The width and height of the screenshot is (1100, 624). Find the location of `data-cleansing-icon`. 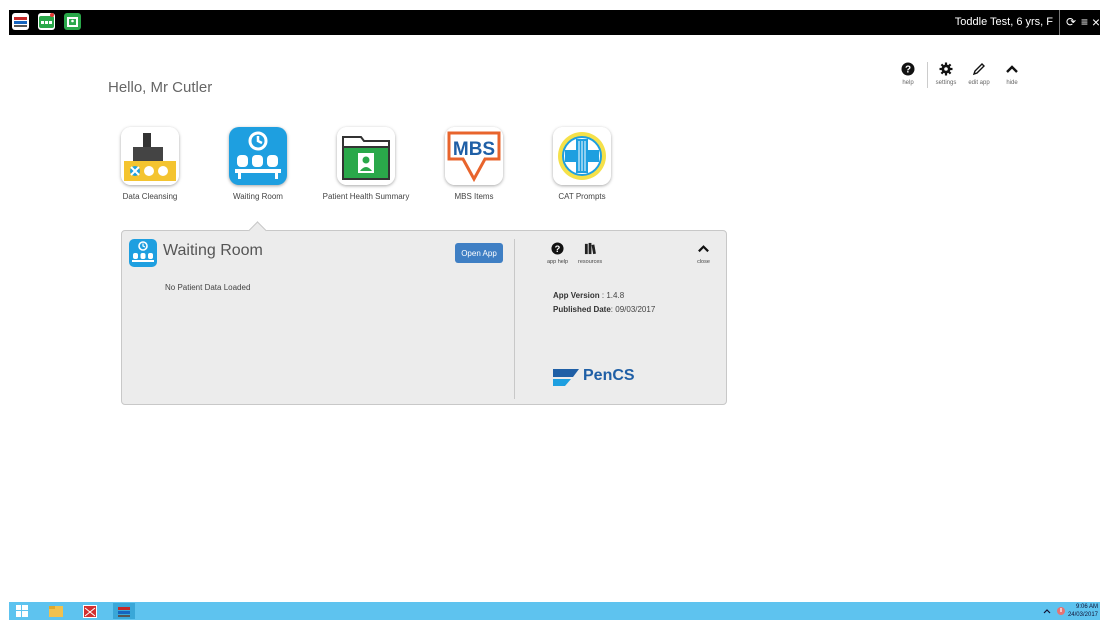

data-cleansing-icon is located at coordinates (150, 156).